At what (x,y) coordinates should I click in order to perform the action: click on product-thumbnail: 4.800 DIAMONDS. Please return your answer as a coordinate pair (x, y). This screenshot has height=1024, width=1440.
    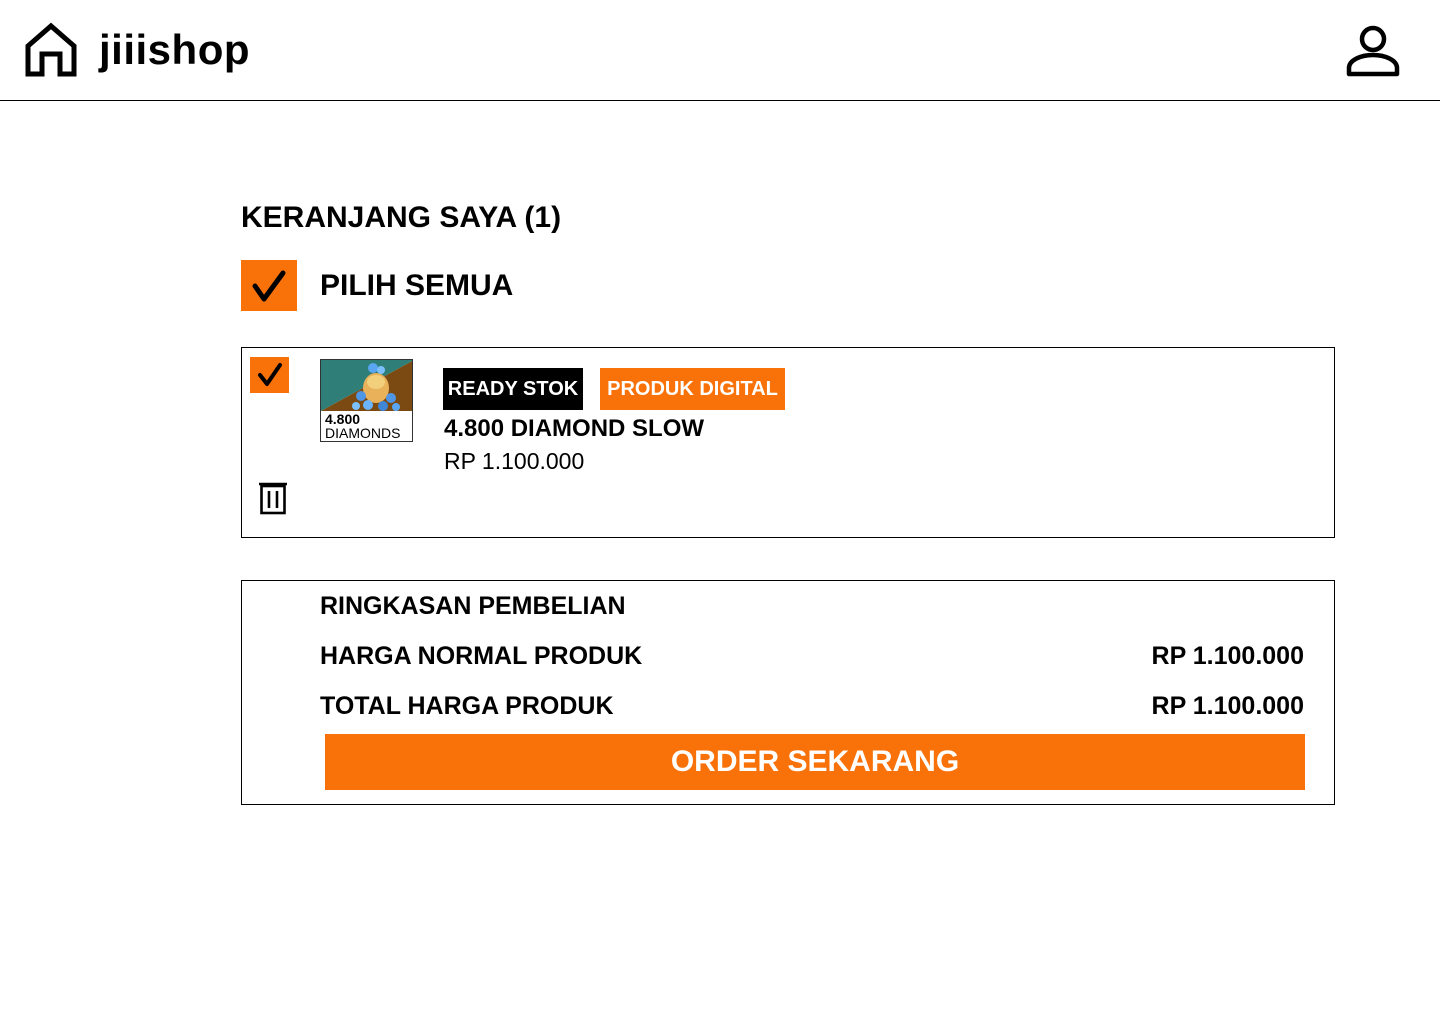
    Looking at the image, I should click on (366, 400).